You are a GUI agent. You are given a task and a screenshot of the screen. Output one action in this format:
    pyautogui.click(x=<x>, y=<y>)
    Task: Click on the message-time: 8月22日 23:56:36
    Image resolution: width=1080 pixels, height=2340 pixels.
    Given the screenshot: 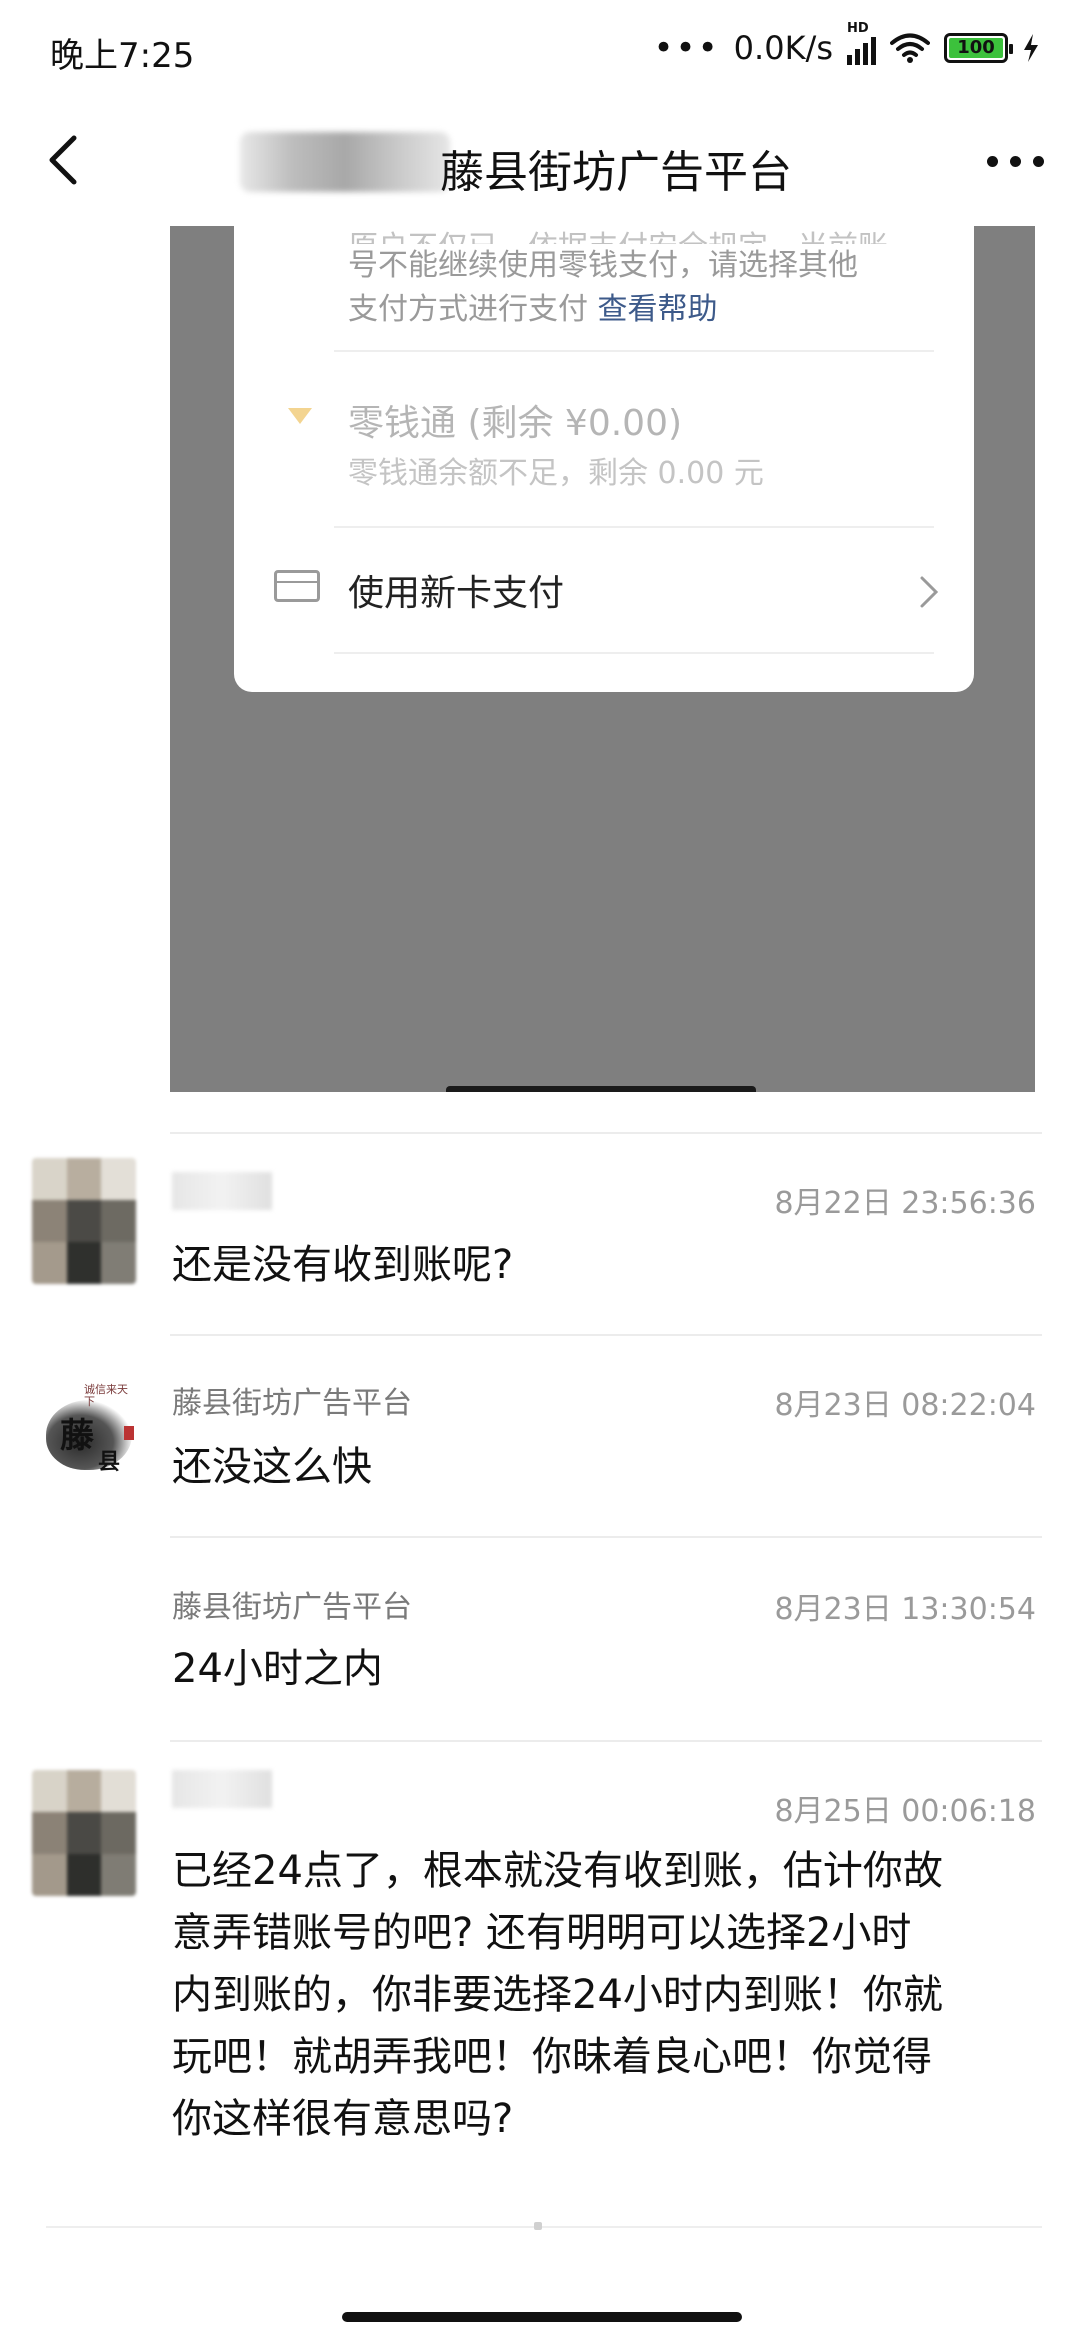 What is the action you would take?
    pyautogui.click(x=905, y=1203)
    